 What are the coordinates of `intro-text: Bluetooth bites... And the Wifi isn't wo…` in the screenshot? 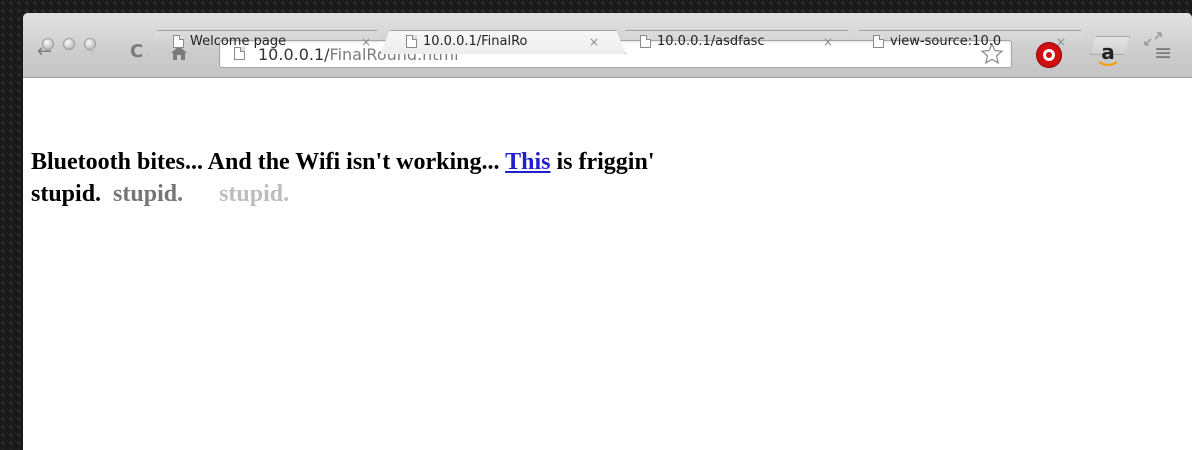 It's located at (265, 162).